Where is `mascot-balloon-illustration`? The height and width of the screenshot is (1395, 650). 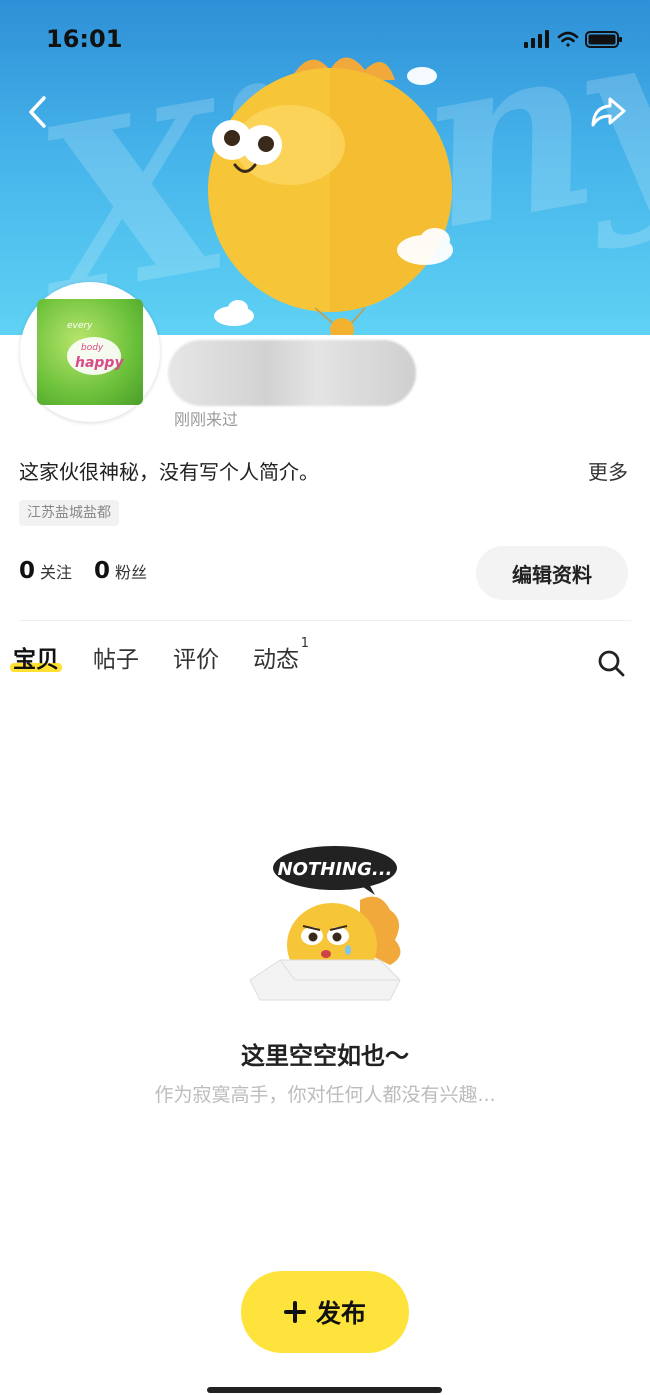 mascot-balloon-illustration is located at coordinates (330, 196).